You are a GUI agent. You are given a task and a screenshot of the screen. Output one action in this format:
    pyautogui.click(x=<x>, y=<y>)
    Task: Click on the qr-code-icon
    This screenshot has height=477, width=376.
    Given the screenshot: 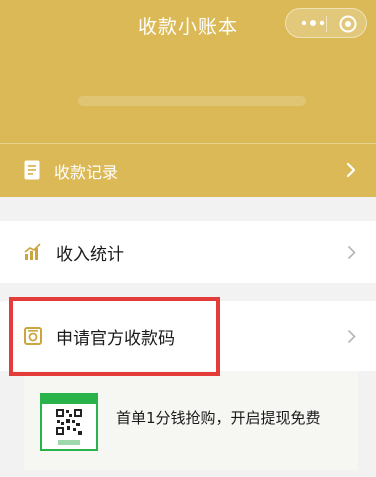 What is the action you would take?
    pyautogui.click(x=69, y=422)
    